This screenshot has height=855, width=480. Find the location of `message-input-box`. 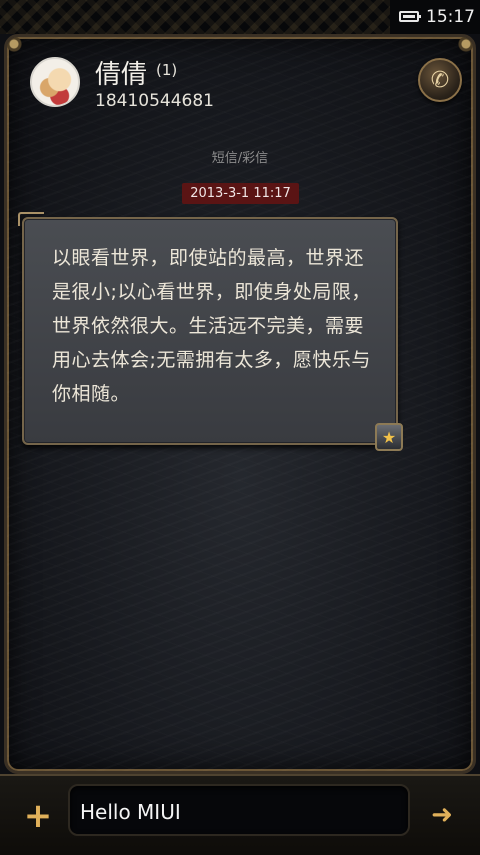

message-input-box is located at coordinates (239, 810).